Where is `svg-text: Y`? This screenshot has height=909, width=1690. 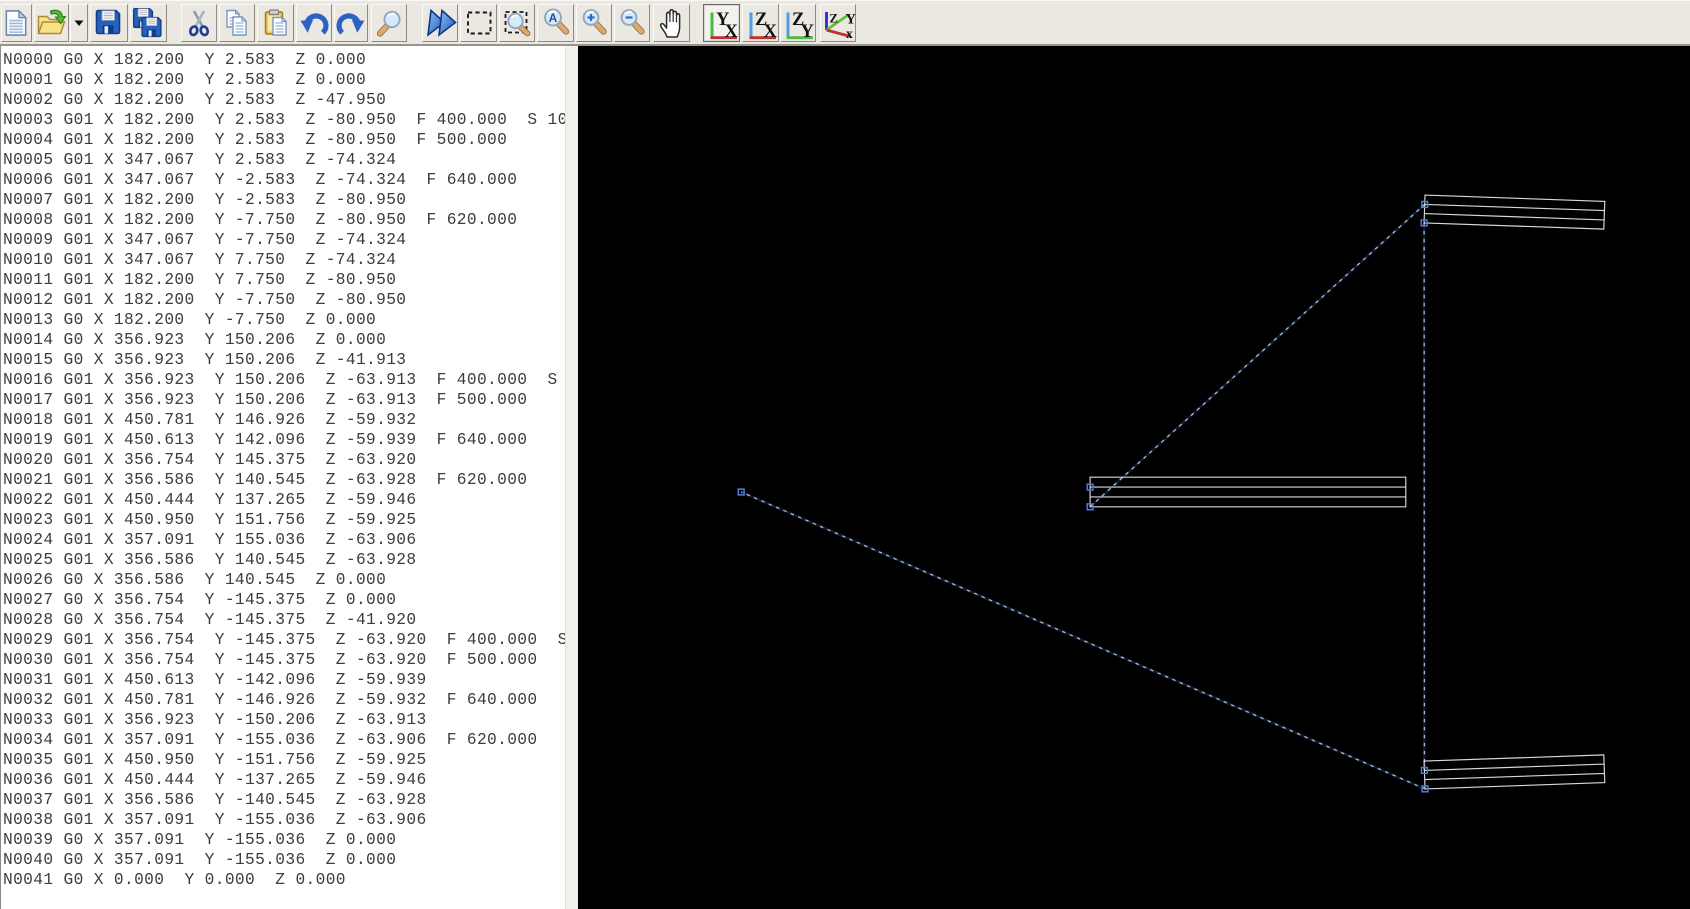 svg-text: Y is located at coordinates (808, 31).